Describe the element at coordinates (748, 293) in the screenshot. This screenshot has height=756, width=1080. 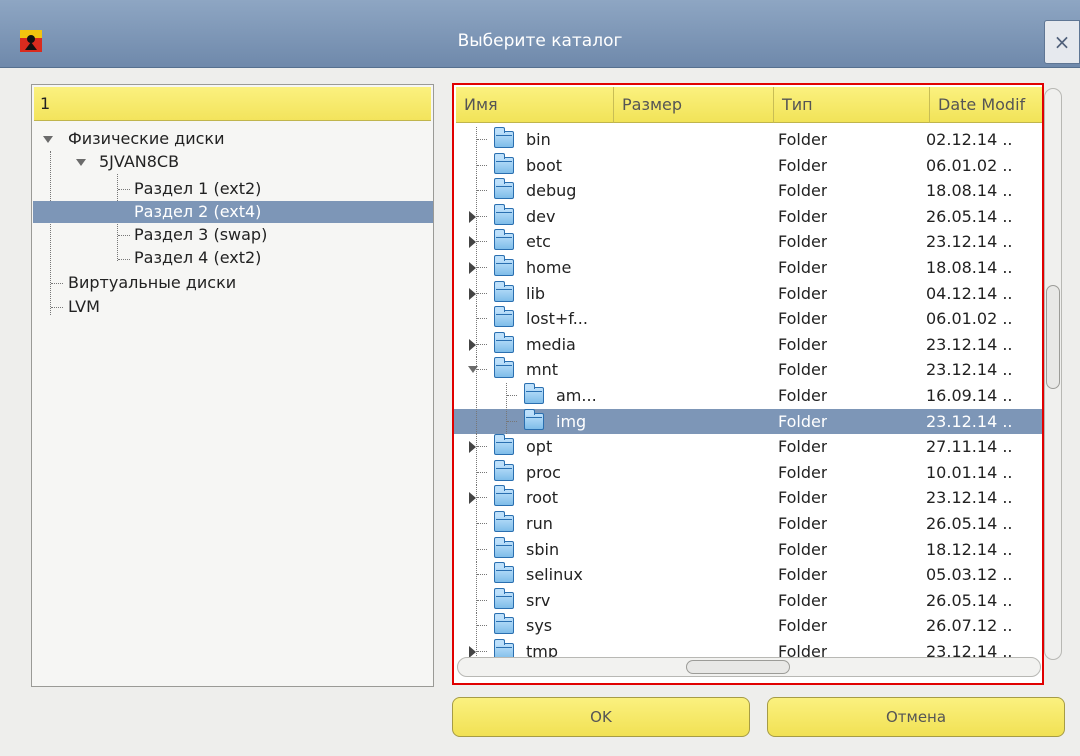
I see `folder-row: lib Folder 04.12.14 ..` at that location.